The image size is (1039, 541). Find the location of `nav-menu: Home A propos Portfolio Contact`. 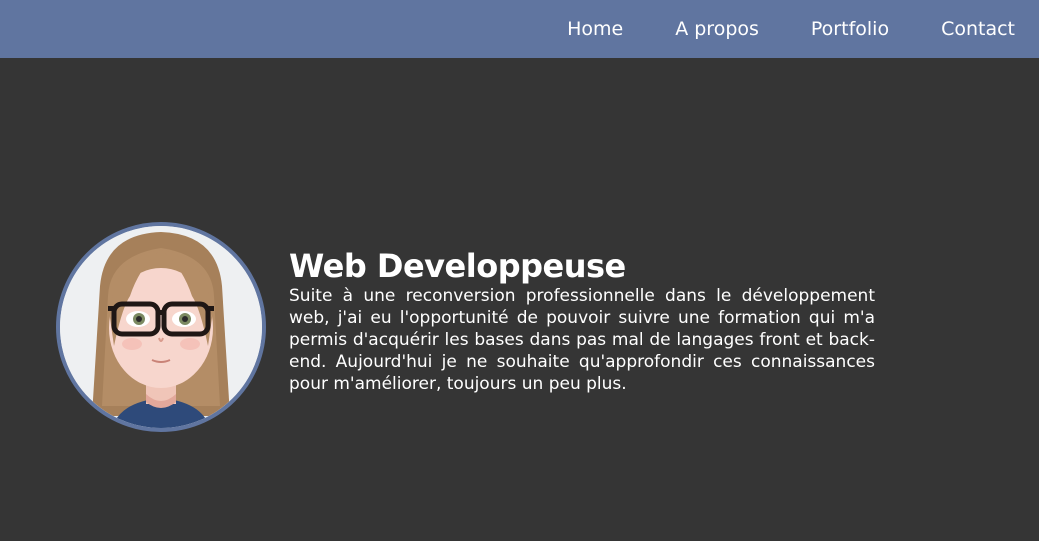

nav-menu: Home A propos Portfolio Contact is located at coordinates (789, 29).